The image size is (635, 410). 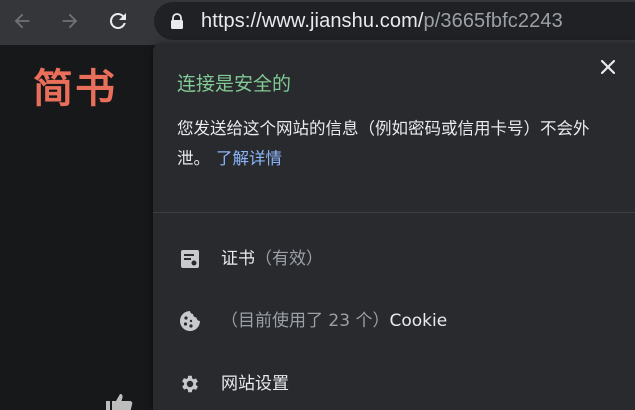 I want to click on address-bar: https://www.jianshu.com/p/3665fbfc2243, so click(x=394, y=21).